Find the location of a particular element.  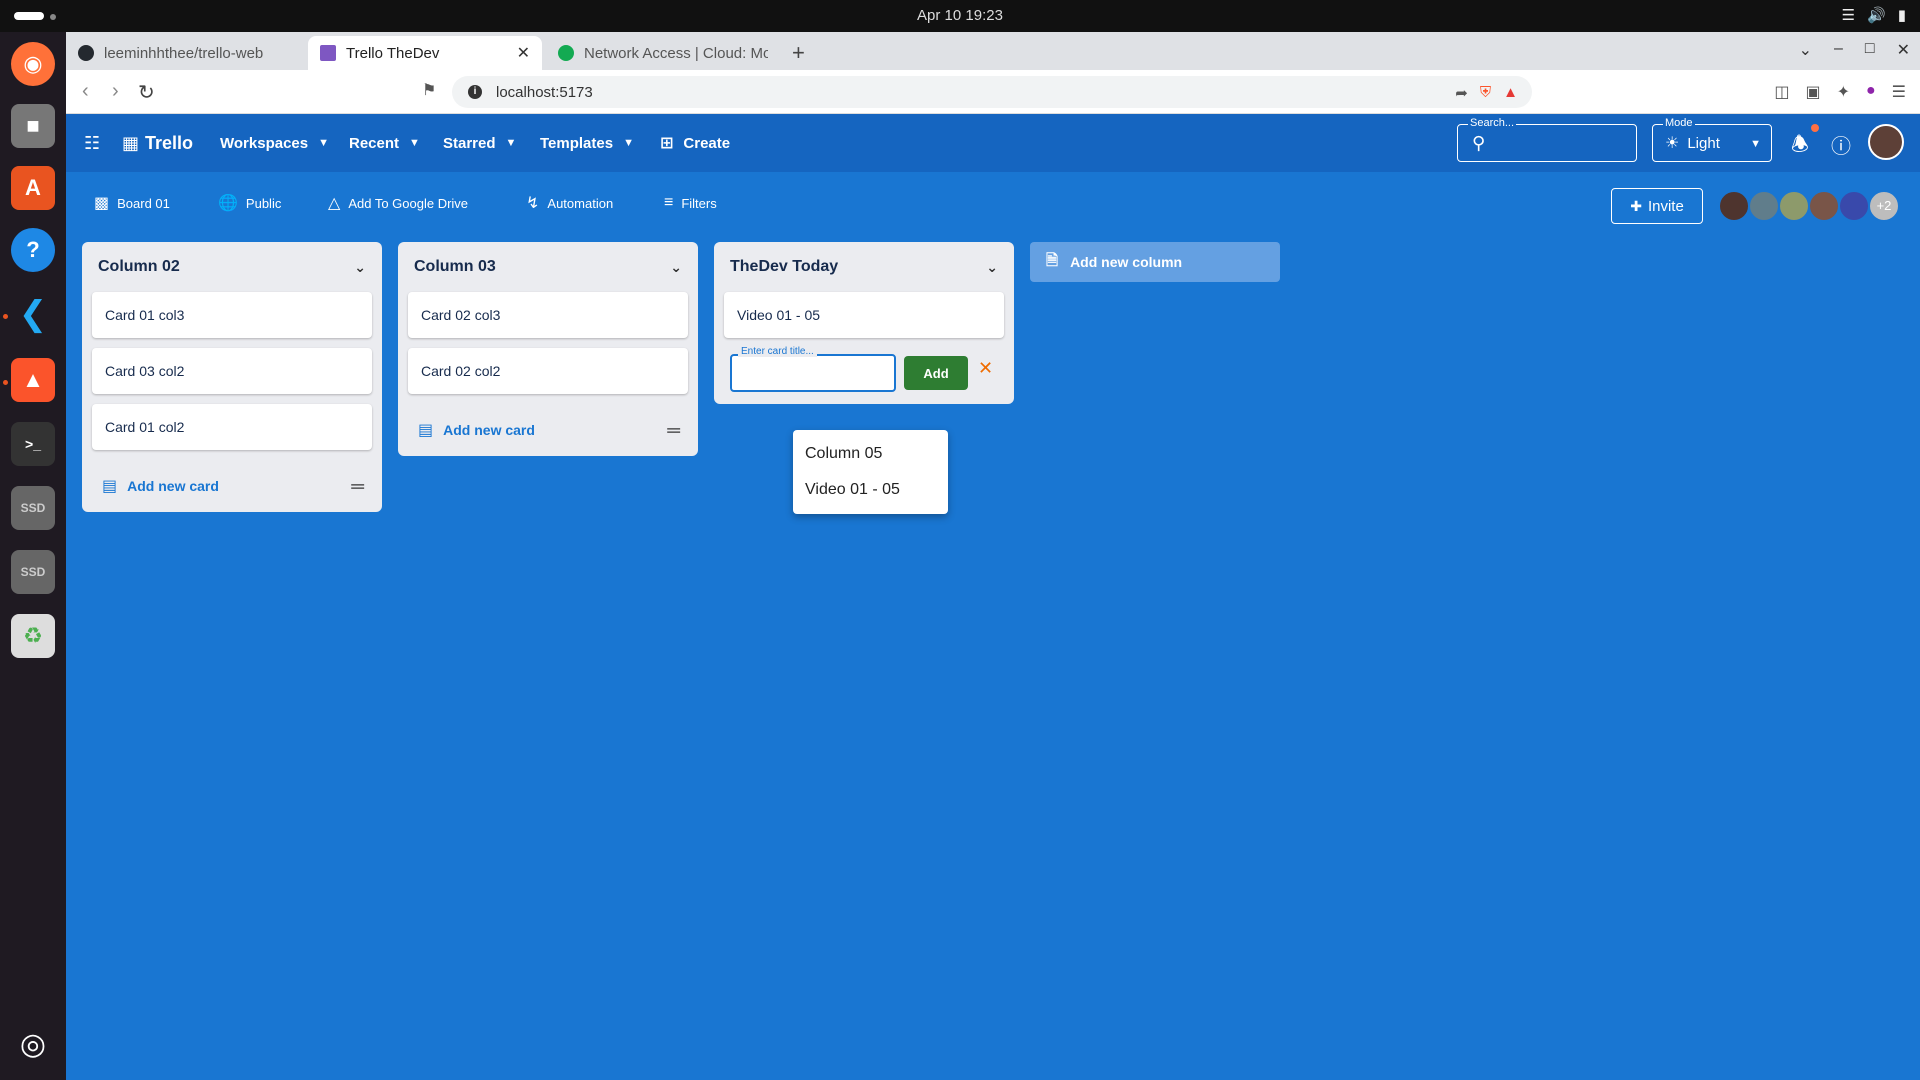

close-icon: ✕ is located at coordinates (985, 368).